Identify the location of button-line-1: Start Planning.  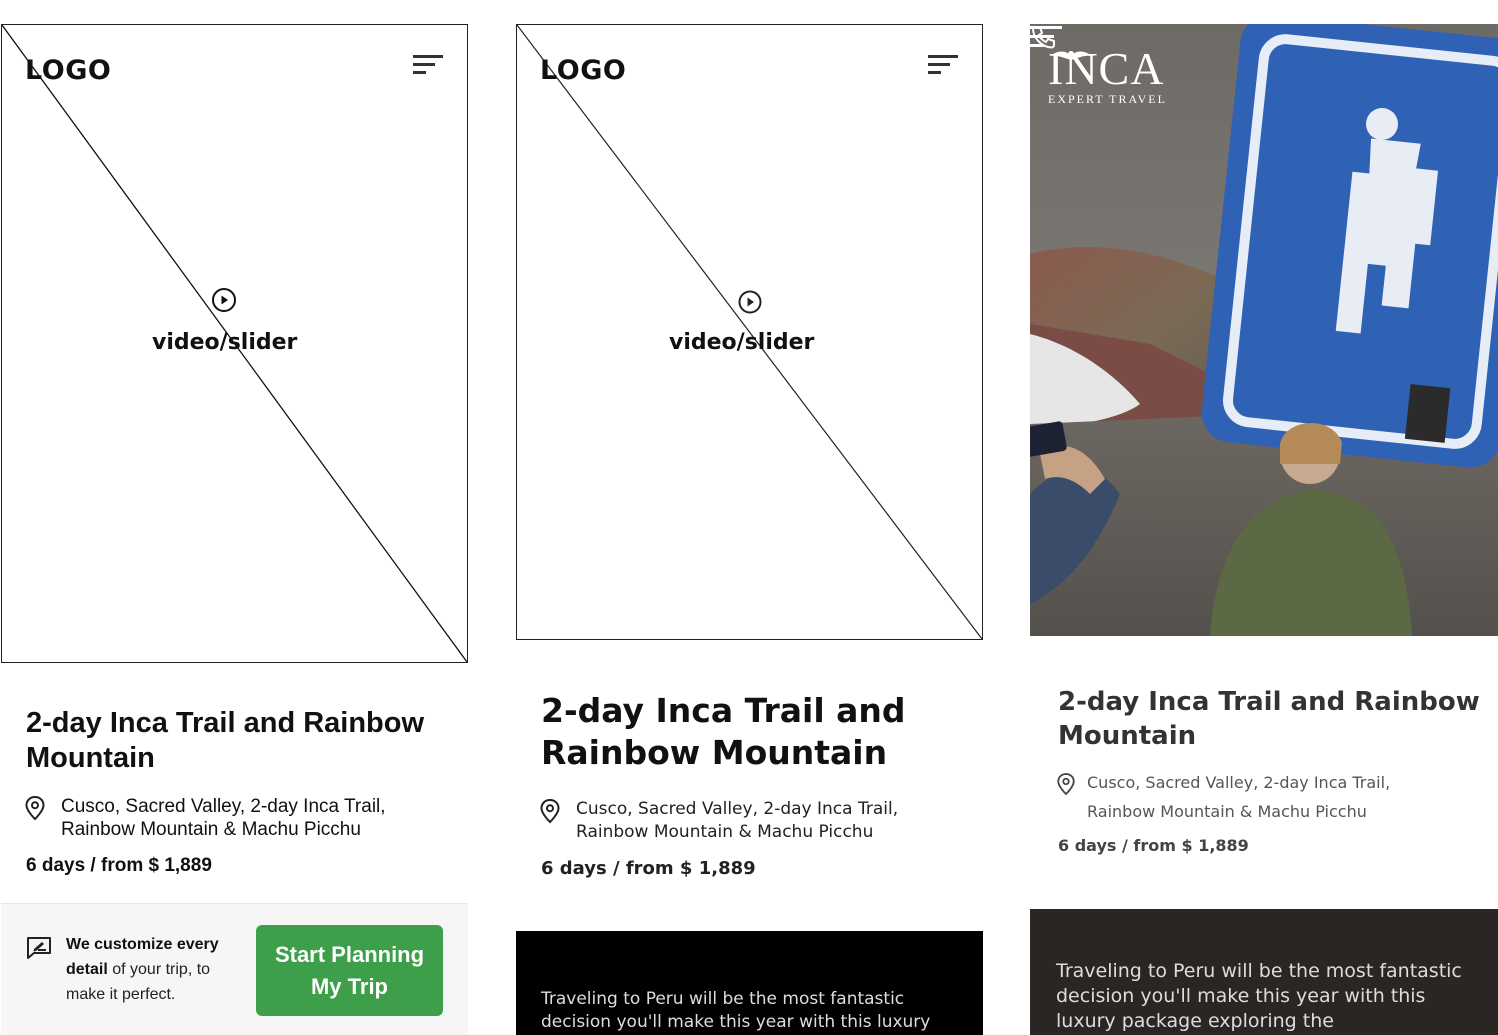
(349, 954).